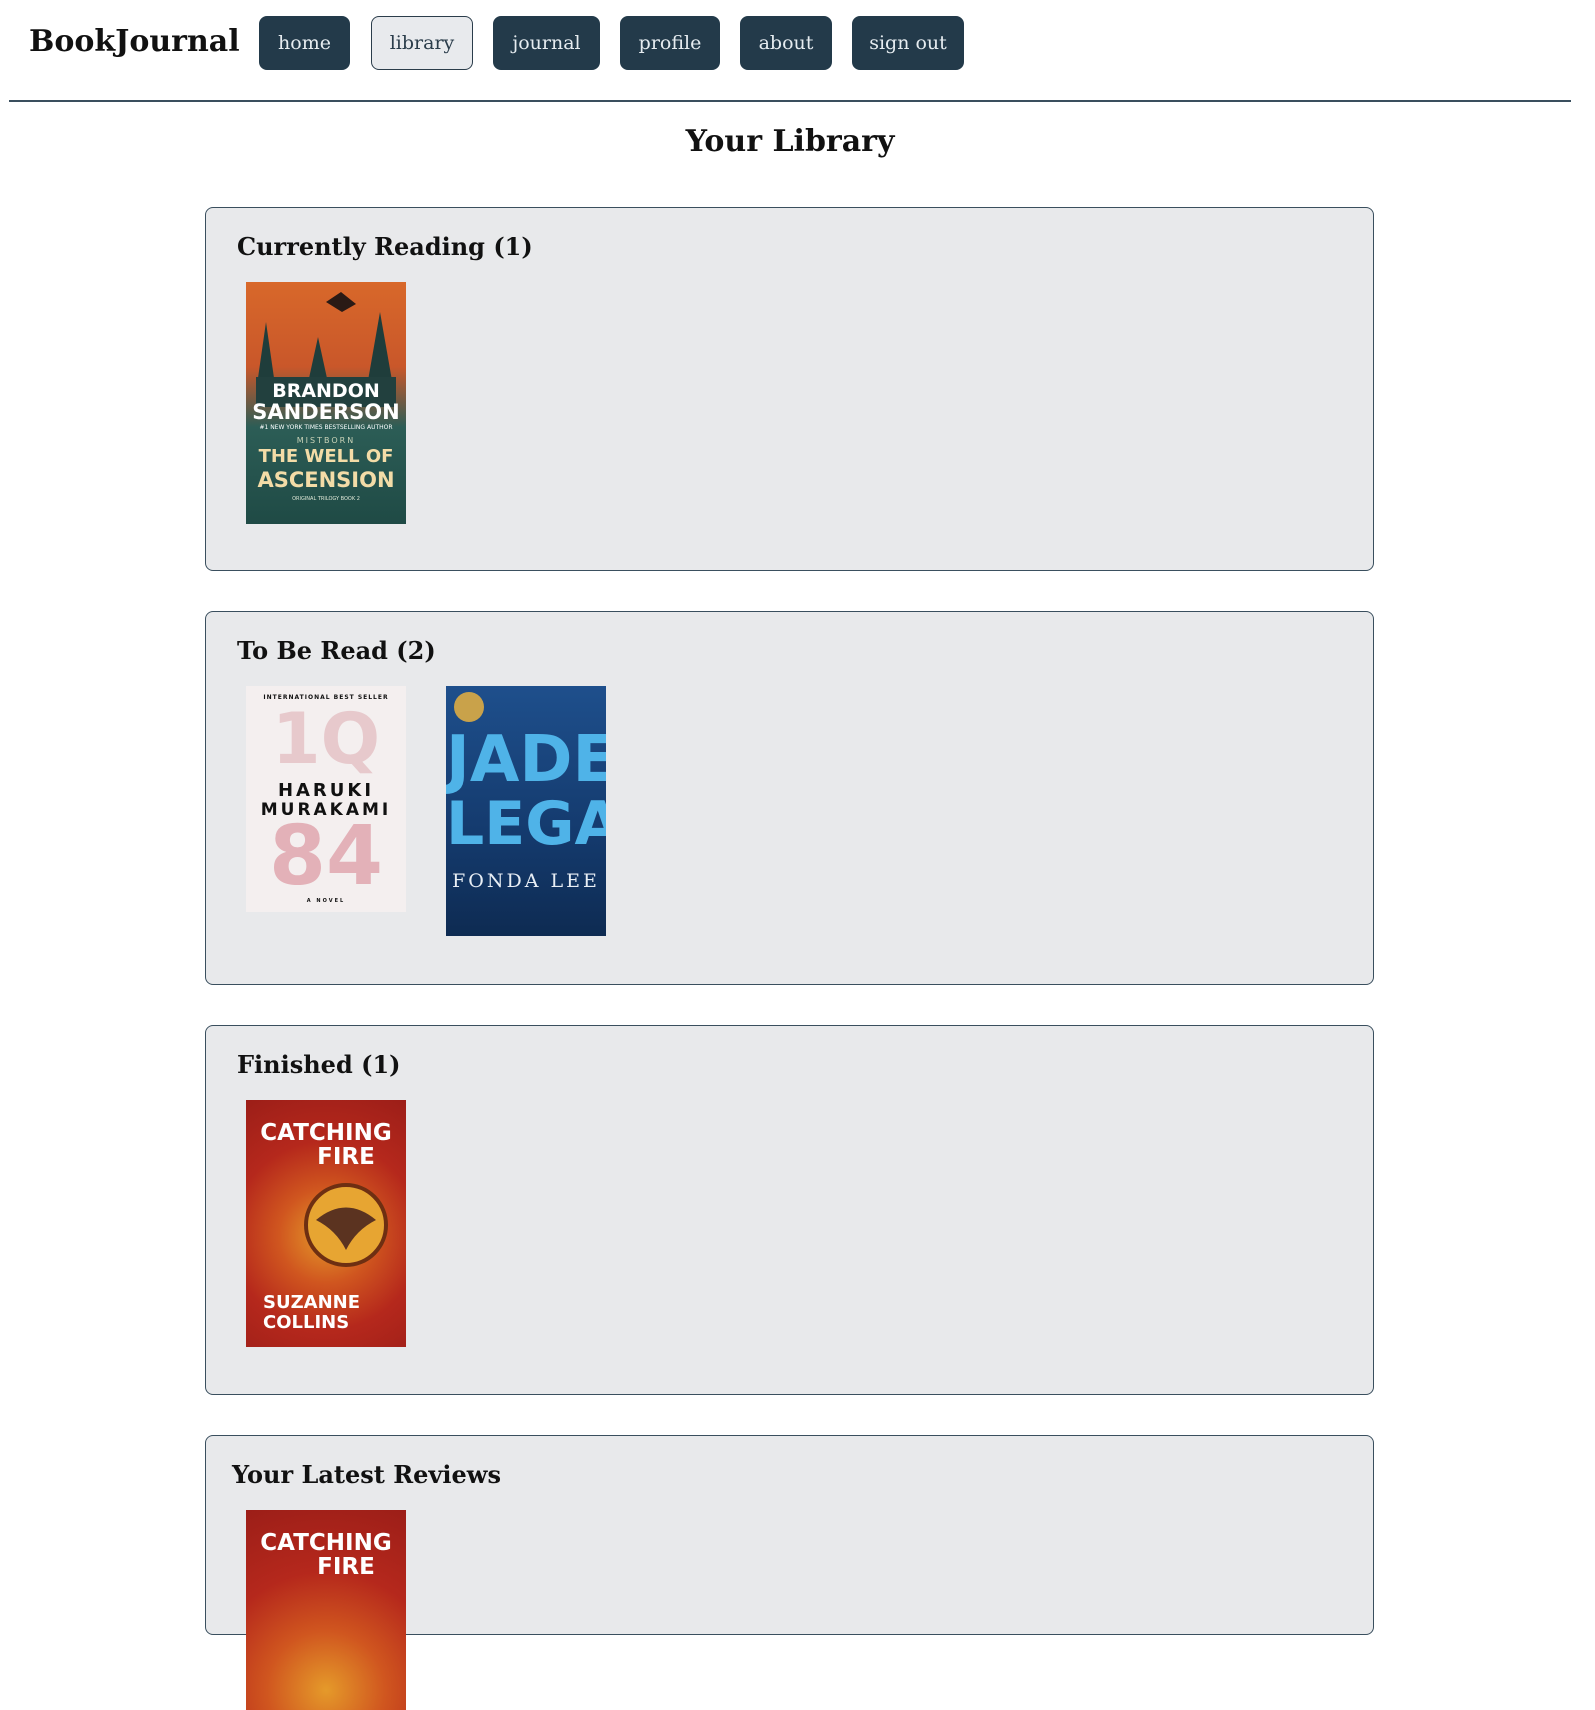  Describe the element at coordinates (304, 43) in the screenshot. I see `nav-home-button: home` at that location.